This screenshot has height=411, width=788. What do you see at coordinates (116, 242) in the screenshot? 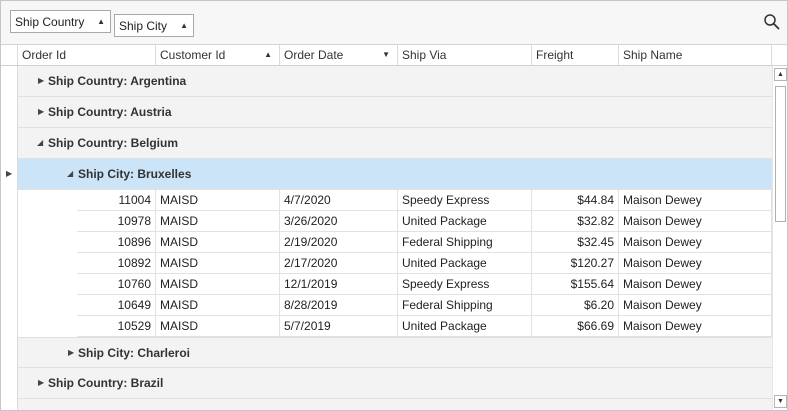
I see `cell-order-id: 10896` at bounding box center [116, 242].